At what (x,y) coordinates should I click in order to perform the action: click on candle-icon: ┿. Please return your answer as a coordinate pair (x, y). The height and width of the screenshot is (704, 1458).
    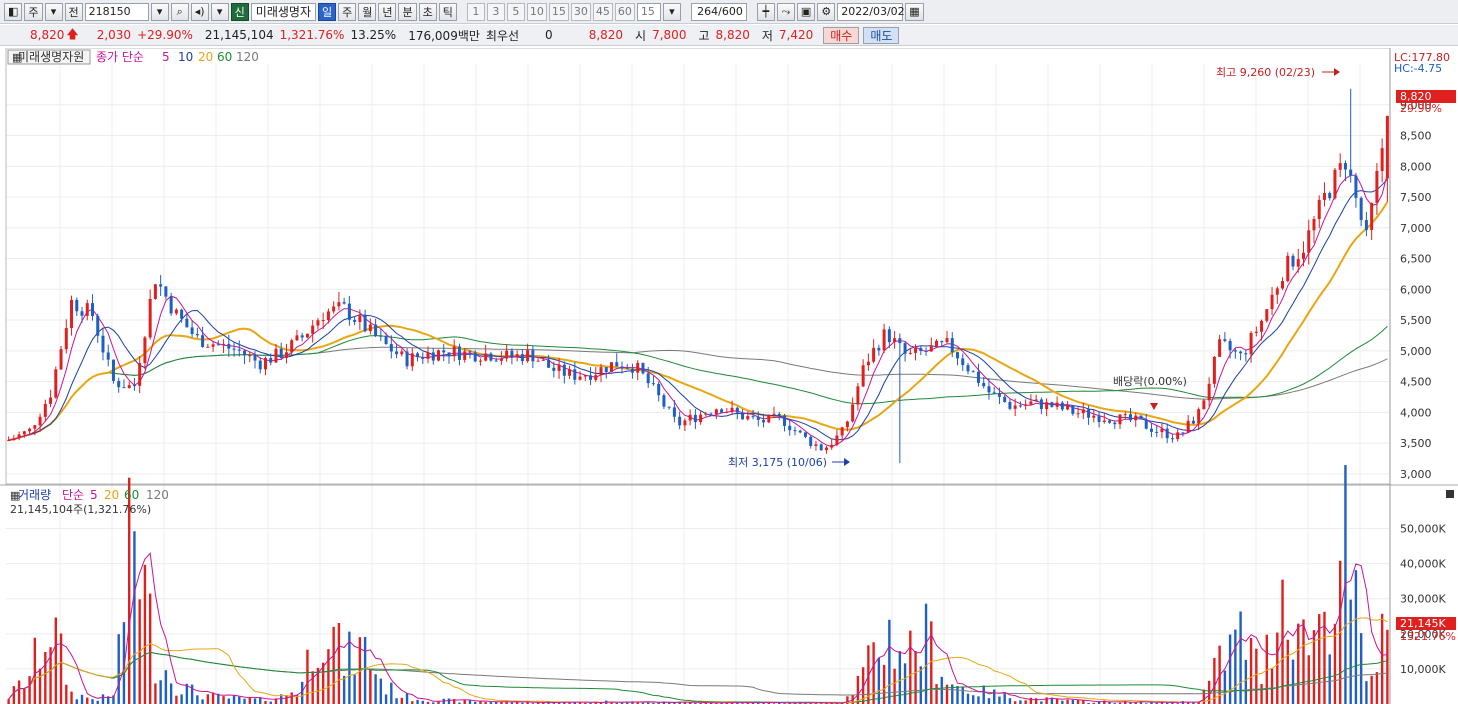
    Looking at the image, I should click on (765, 11).